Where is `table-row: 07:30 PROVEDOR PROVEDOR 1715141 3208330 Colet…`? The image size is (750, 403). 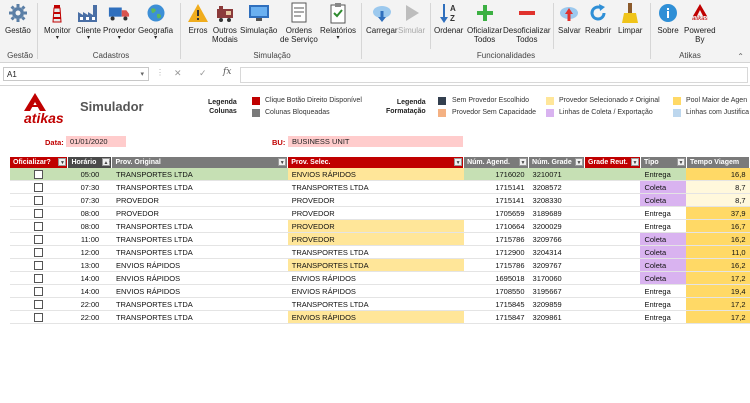 table-row: 07:30 PROVEDOR PROVEDOR 1715141 3208330 Colet… is located at coordinates (380, 200).